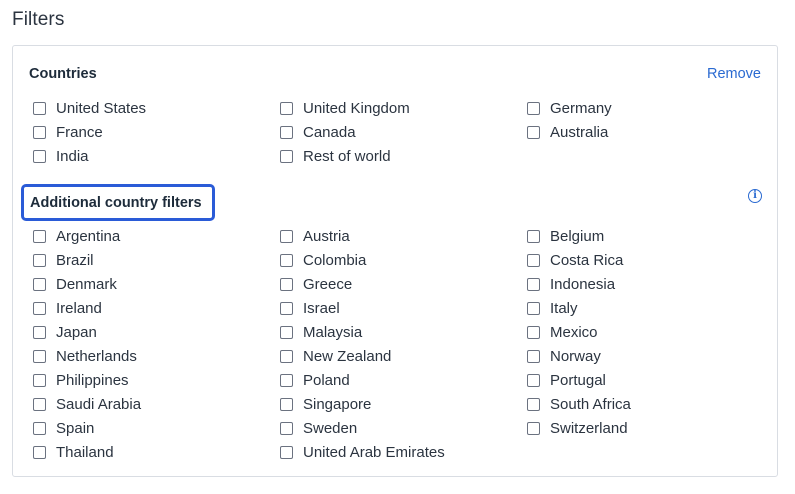 The image size is (795, 494). I want to click on checkbox-item: Norway, so click(647, 356).